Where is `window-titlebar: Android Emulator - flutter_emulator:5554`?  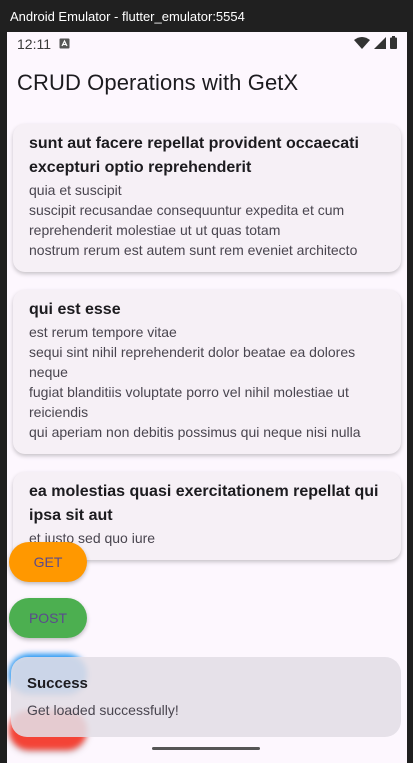
window-titlebar: Android Emulator - flutter_emulator:5554 is located at coordinates (206, 16).